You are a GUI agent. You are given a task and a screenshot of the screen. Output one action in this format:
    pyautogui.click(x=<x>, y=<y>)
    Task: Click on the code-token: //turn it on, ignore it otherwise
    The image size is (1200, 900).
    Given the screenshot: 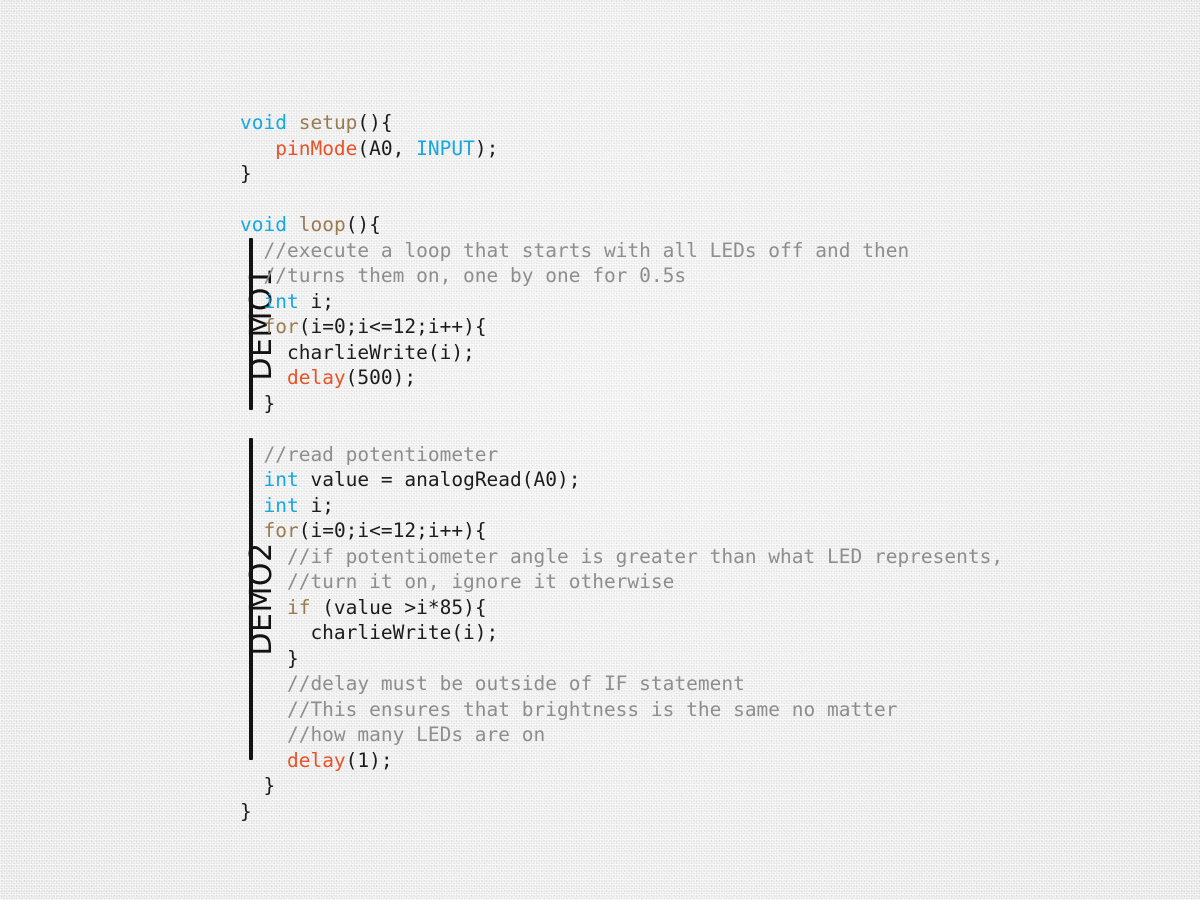 What is the action you would take?
    pyautogui.click(x=457, y=581)
    